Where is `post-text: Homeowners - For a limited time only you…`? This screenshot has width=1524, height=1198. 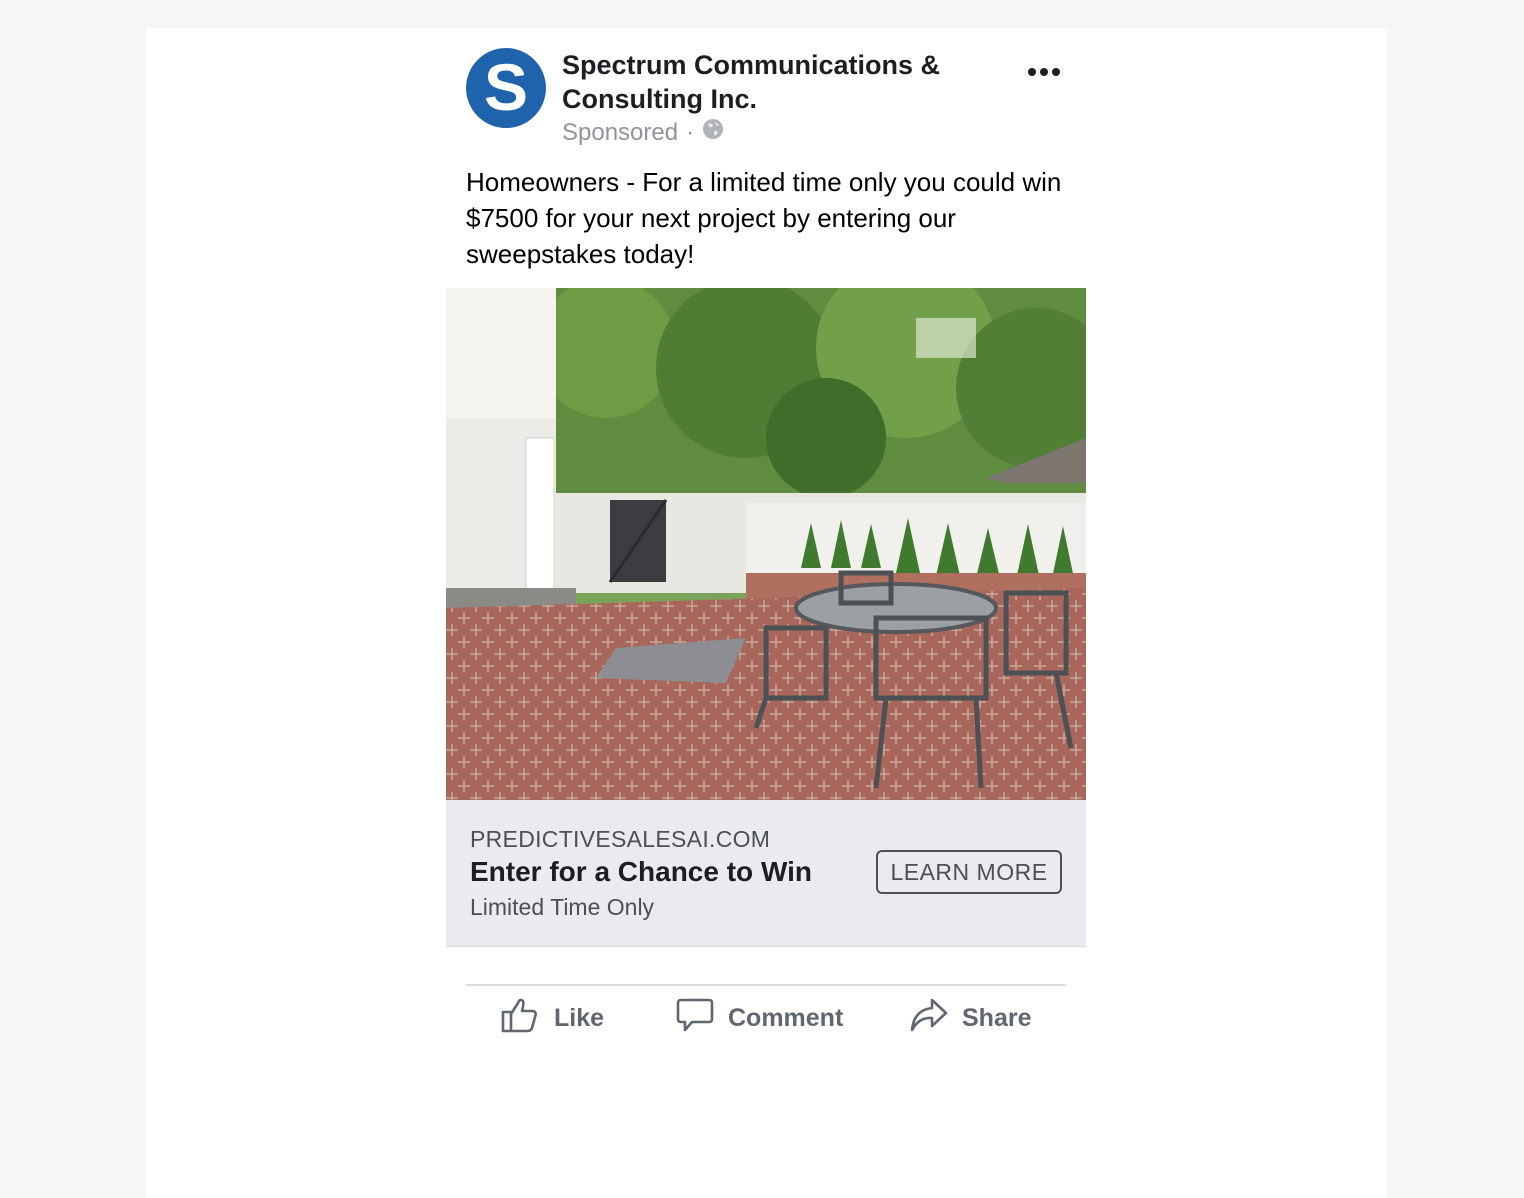
post-text: Homeowners - For a limited time only you… is located at coordinates (764, 218).